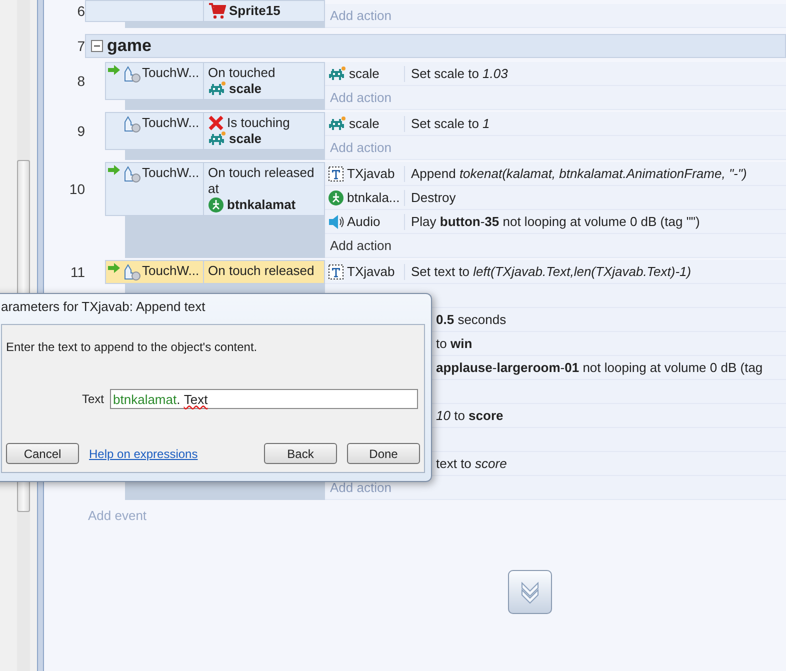 The image size is (786, 671). What do you see at coordinates (80, 46) in the screenshot?
I see `line-number: 7` at bounding box center [80, 46].